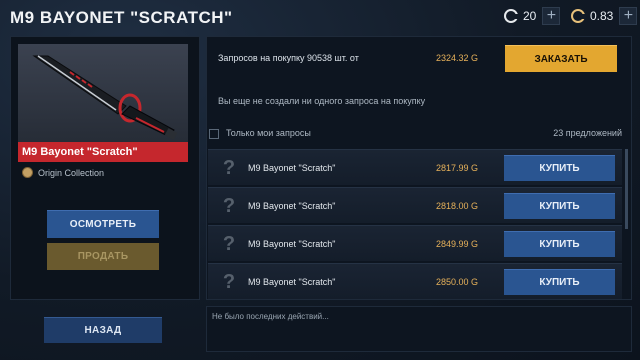  I want to click on listing-price: 2849.99 G, so click(457, 244).